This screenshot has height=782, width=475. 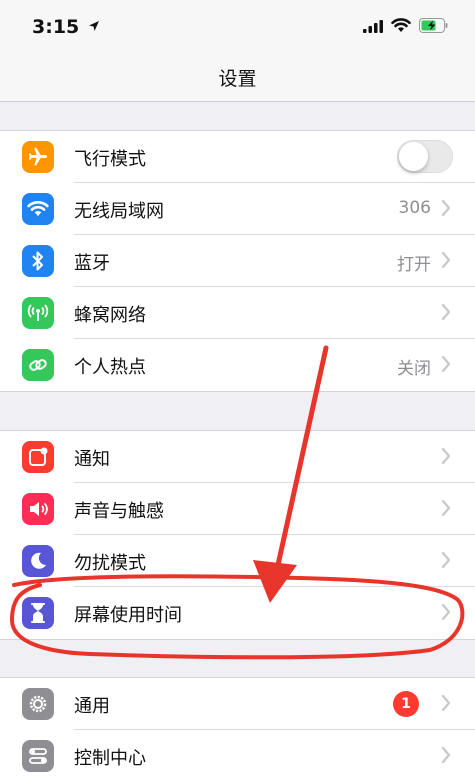 What do you see at coordinates (237, 209) in the screenshot?
I see `row-wlan: 无线局域网 306` at bounding box center [237, 209].